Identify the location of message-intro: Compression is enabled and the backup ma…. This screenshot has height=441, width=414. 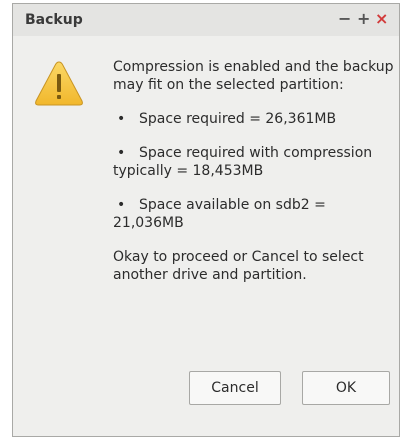
(253, 76).